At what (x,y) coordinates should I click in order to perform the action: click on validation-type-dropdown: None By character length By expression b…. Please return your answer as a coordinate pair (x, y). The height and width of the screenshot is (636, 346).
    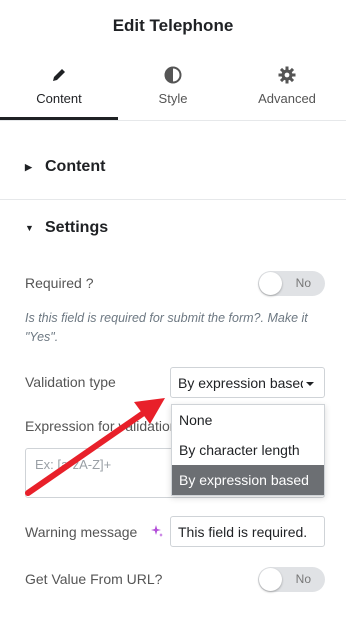
    Looking at the image, I should click on (248, 450).